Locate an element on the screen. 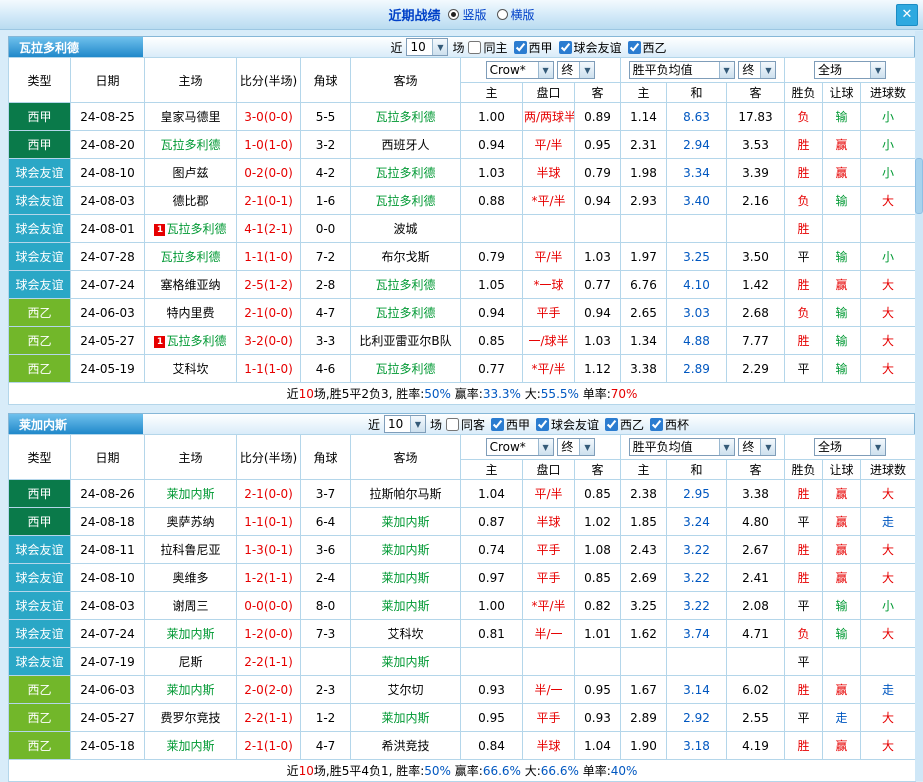 This screenshot has width=923, height=782. league-filter-checkbox: 同主 is located at coordinates (488, 47).